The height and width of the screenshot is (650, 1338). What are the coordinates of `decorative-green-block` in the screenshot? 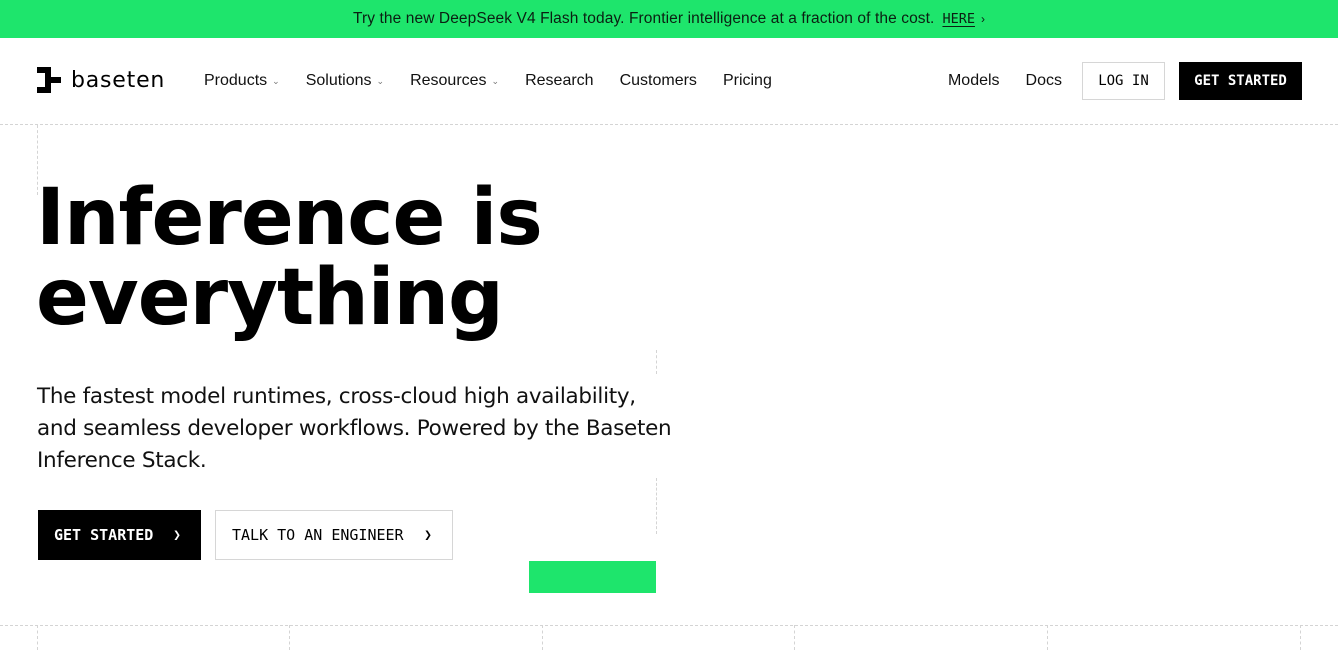 It's located at (592, 577).